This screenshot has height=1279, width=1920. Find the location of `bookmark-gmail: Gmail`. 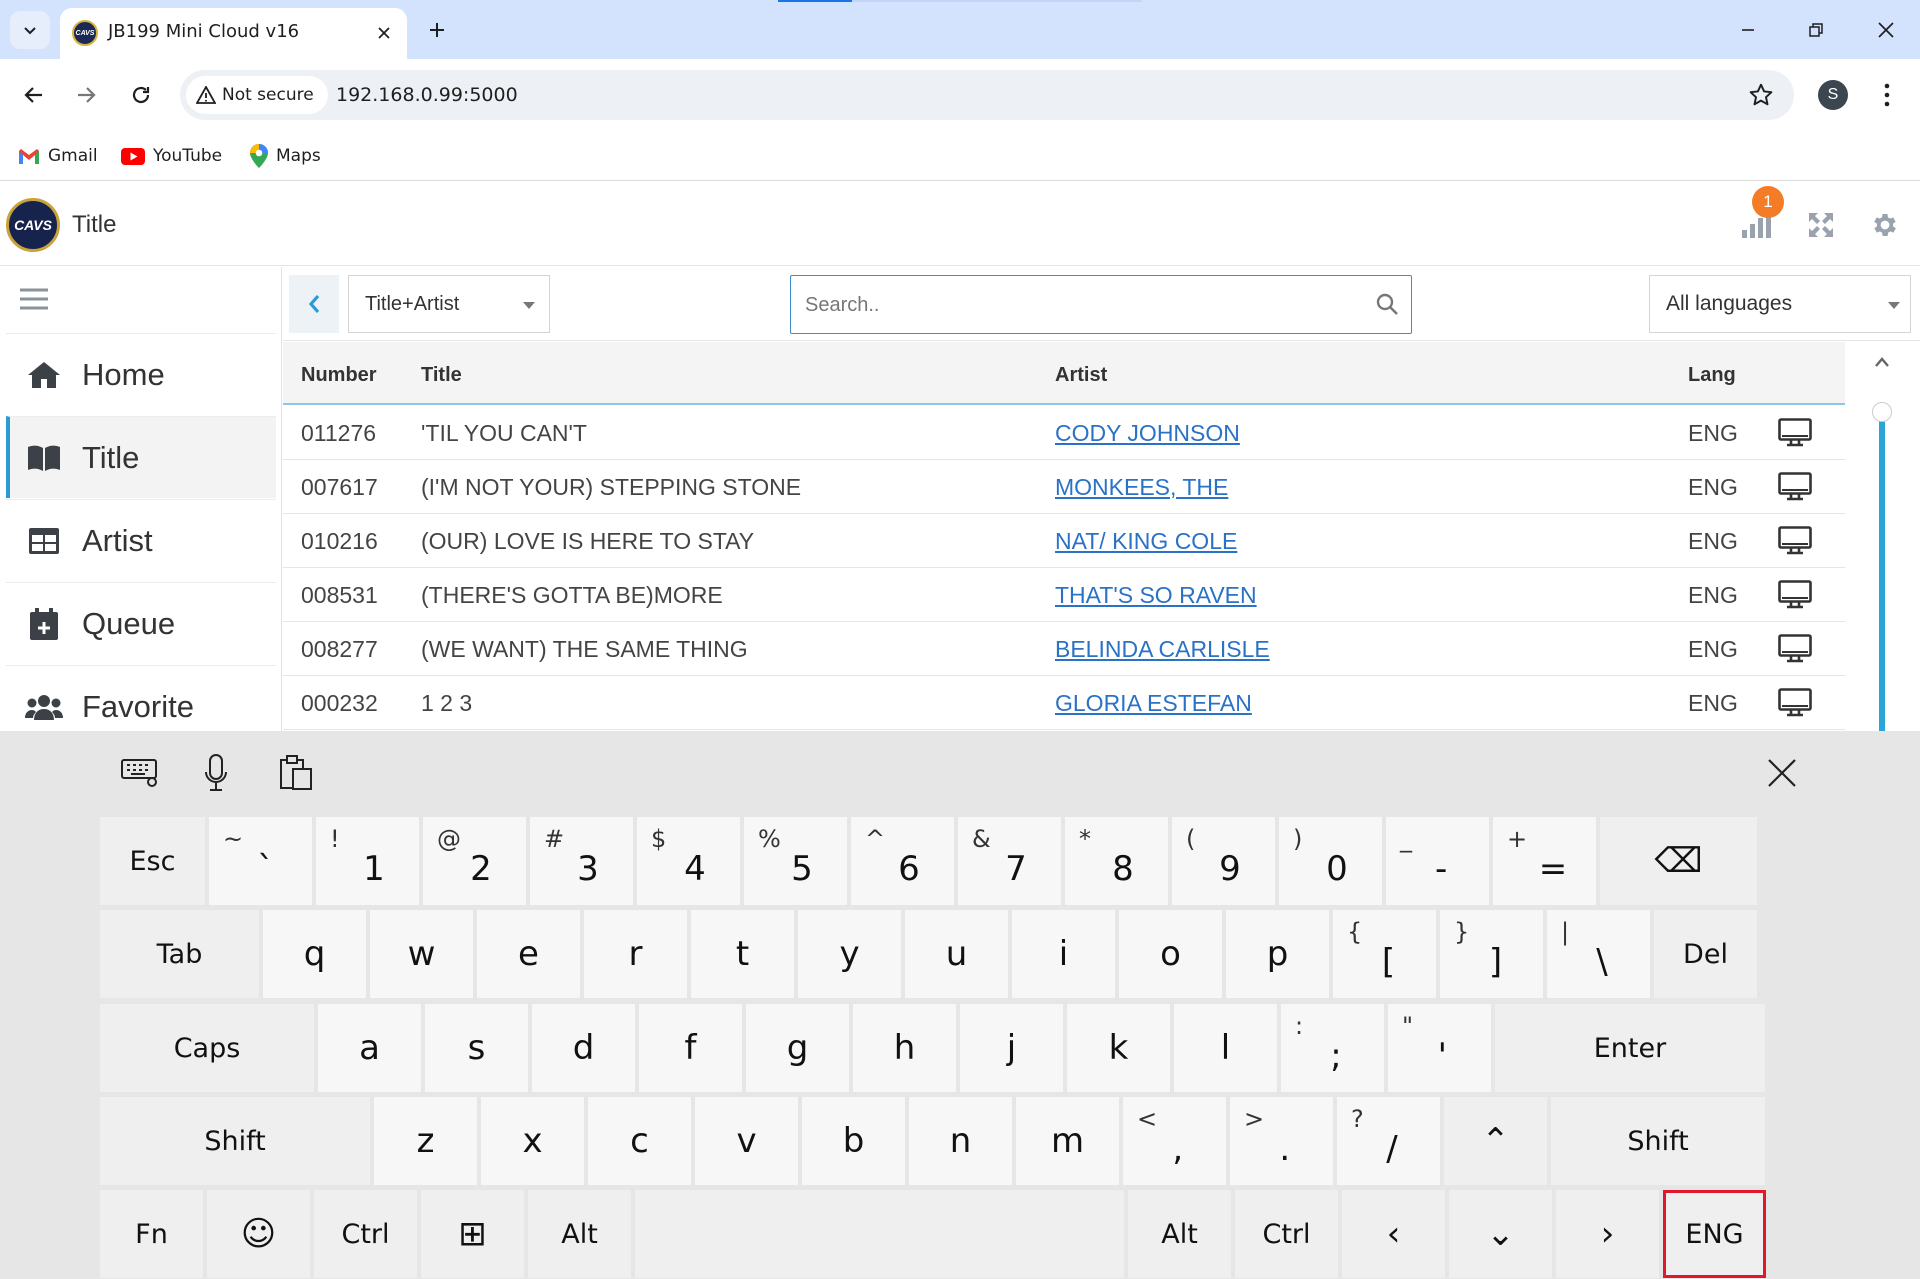

bookmark-gmail: Gmail is located at coordinates (58, 156).